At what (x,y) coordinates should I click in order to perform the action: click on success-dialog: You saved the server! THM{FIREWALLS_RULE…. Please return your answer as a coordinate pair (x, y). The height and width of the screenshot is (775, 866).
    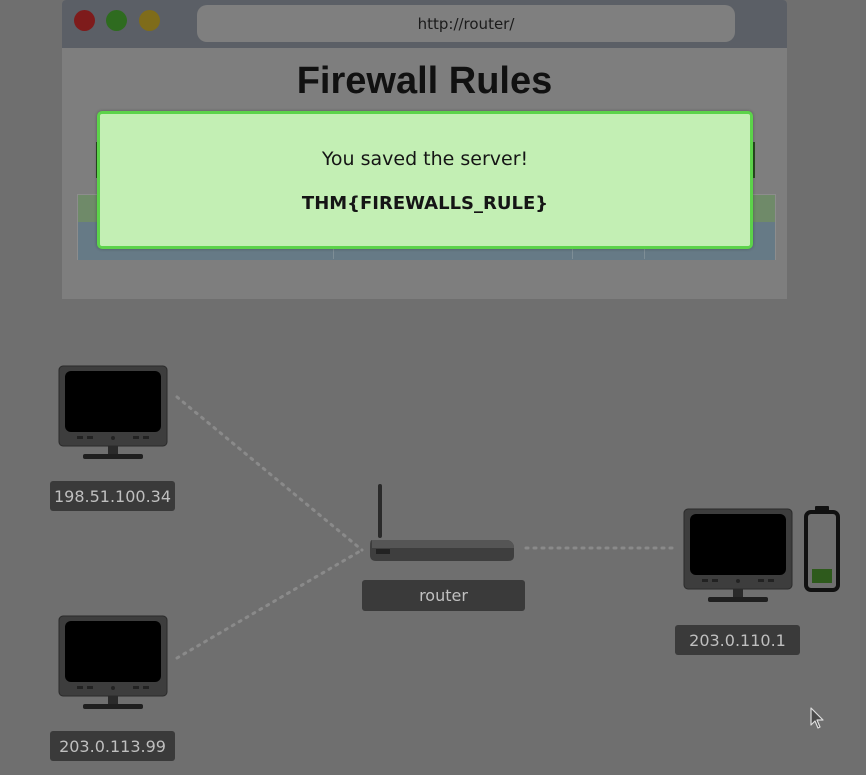
    Looking at the image, I should click on (425, 180).